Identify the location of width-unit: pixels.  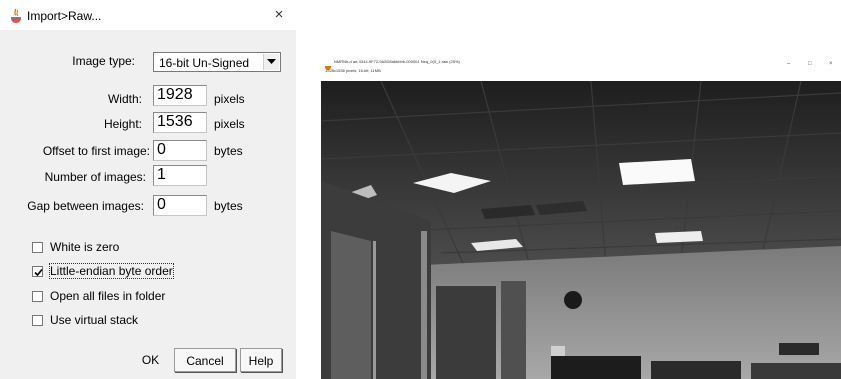
(229, 99).